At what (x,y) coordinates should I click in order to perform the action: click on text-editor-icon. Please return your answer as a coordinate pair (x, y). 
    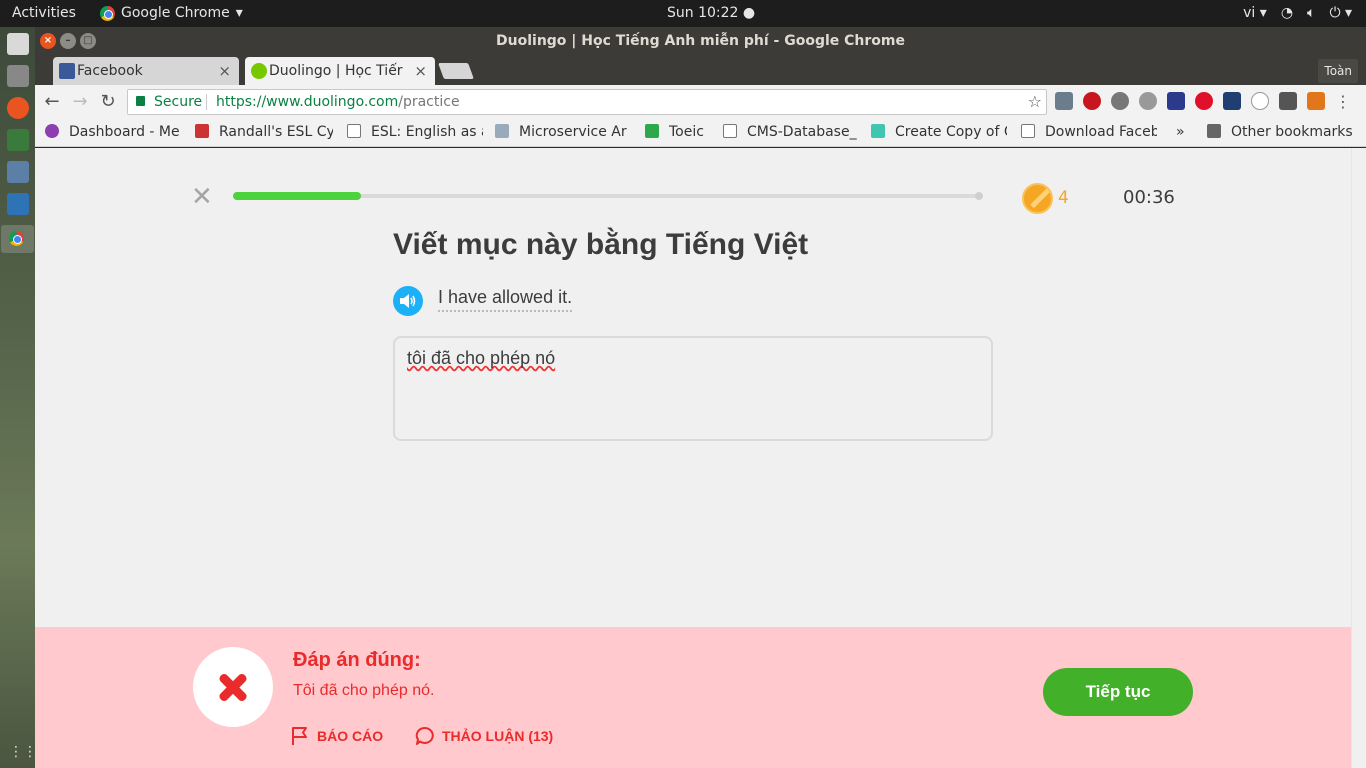
    Looking at the image, I should click on (17, 44).